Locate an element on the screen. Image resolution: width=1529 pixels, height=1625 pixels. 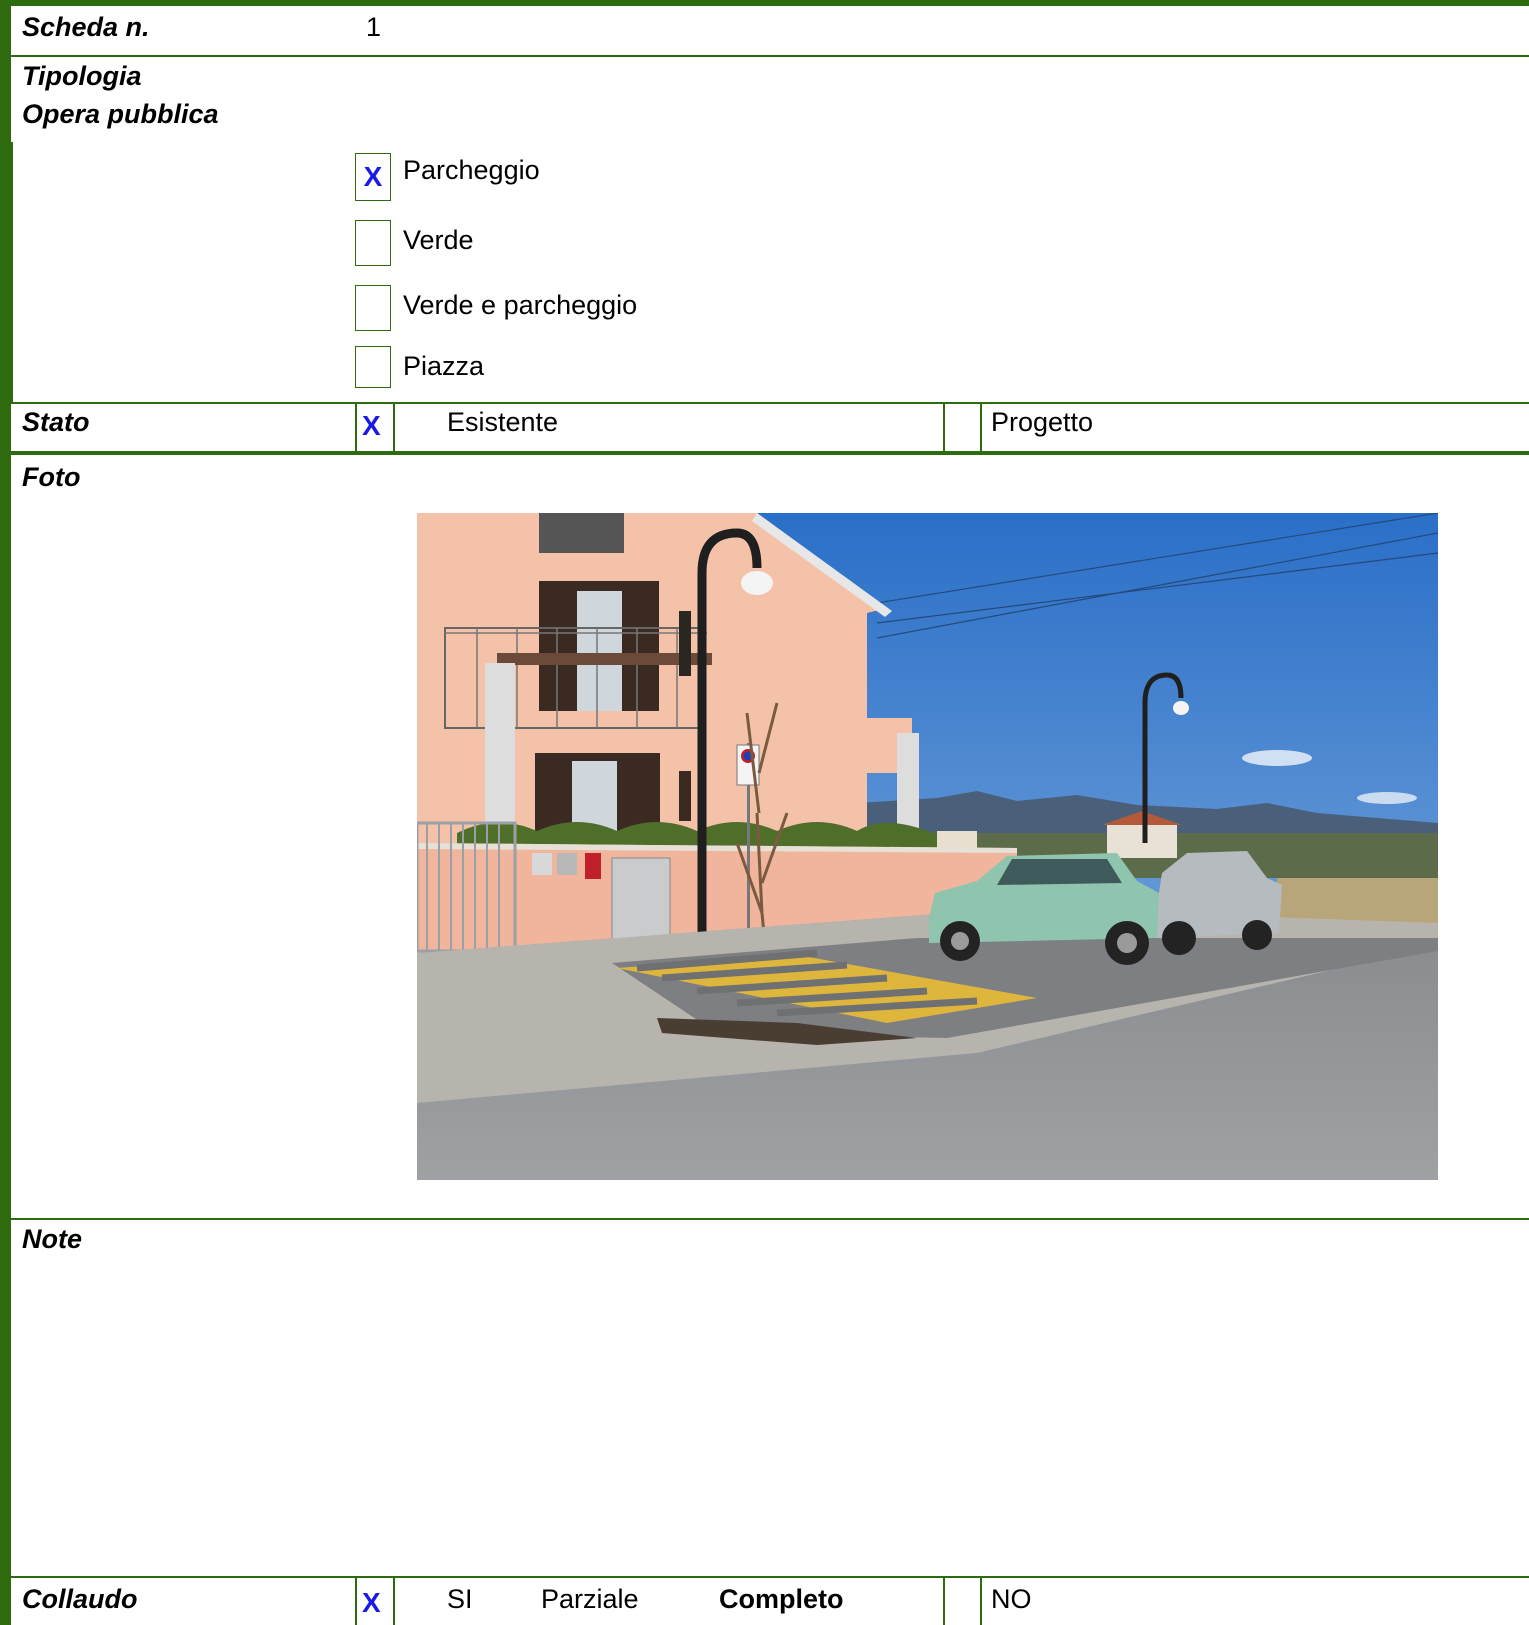
divider-stato is located at coordinates (770, 453).